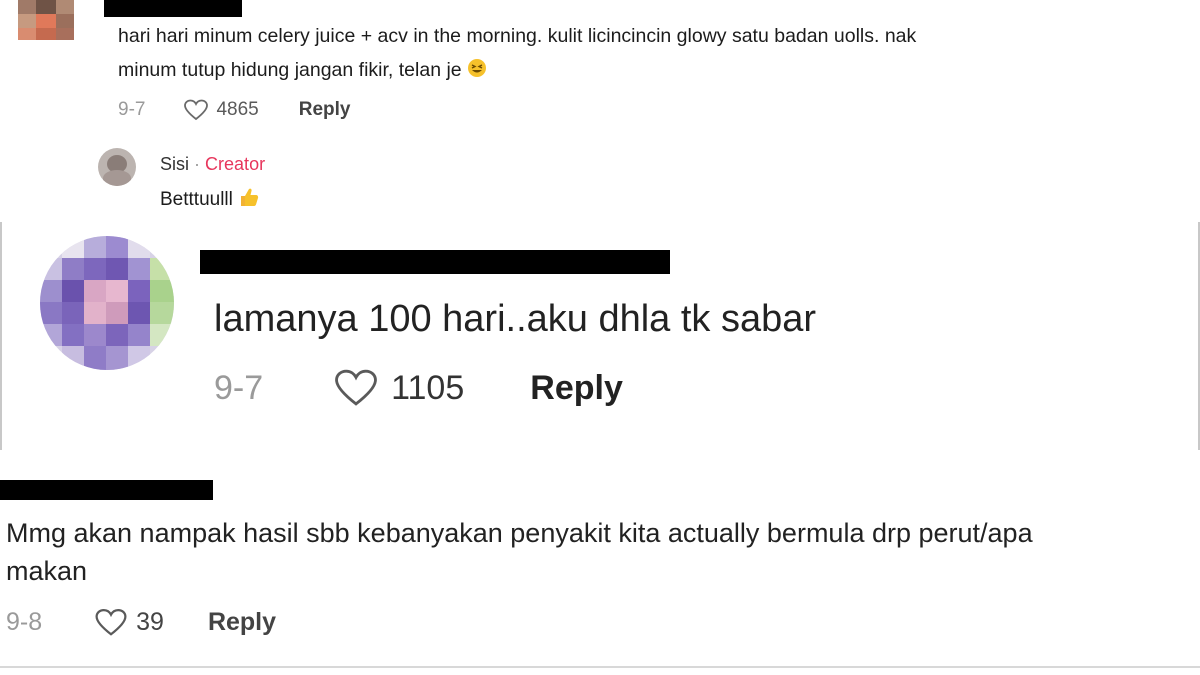 The width and height of the screenshot is (1200, 675). What do you see at coordinates (435, 262) in the screenshot?
I see `comment2-username-redaction` at bounding box center [435, 262].